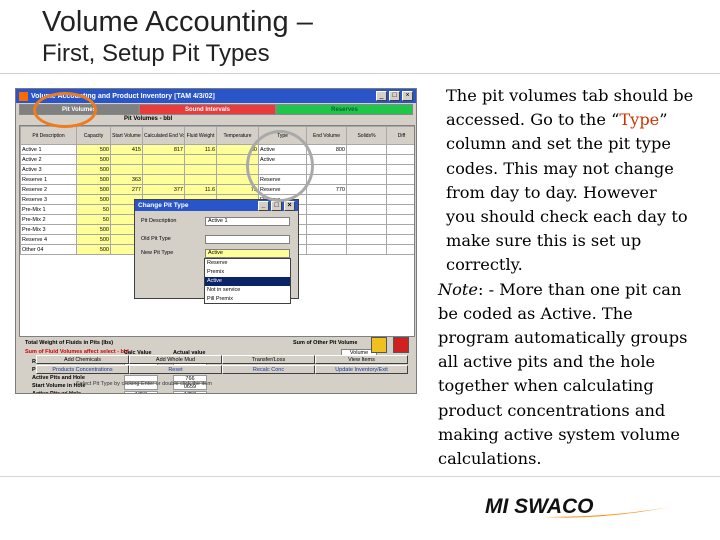  Describe the element at coordinates (48, 239) in the screenshot. I see `grid-cell-name: Reserve 4` at that location.